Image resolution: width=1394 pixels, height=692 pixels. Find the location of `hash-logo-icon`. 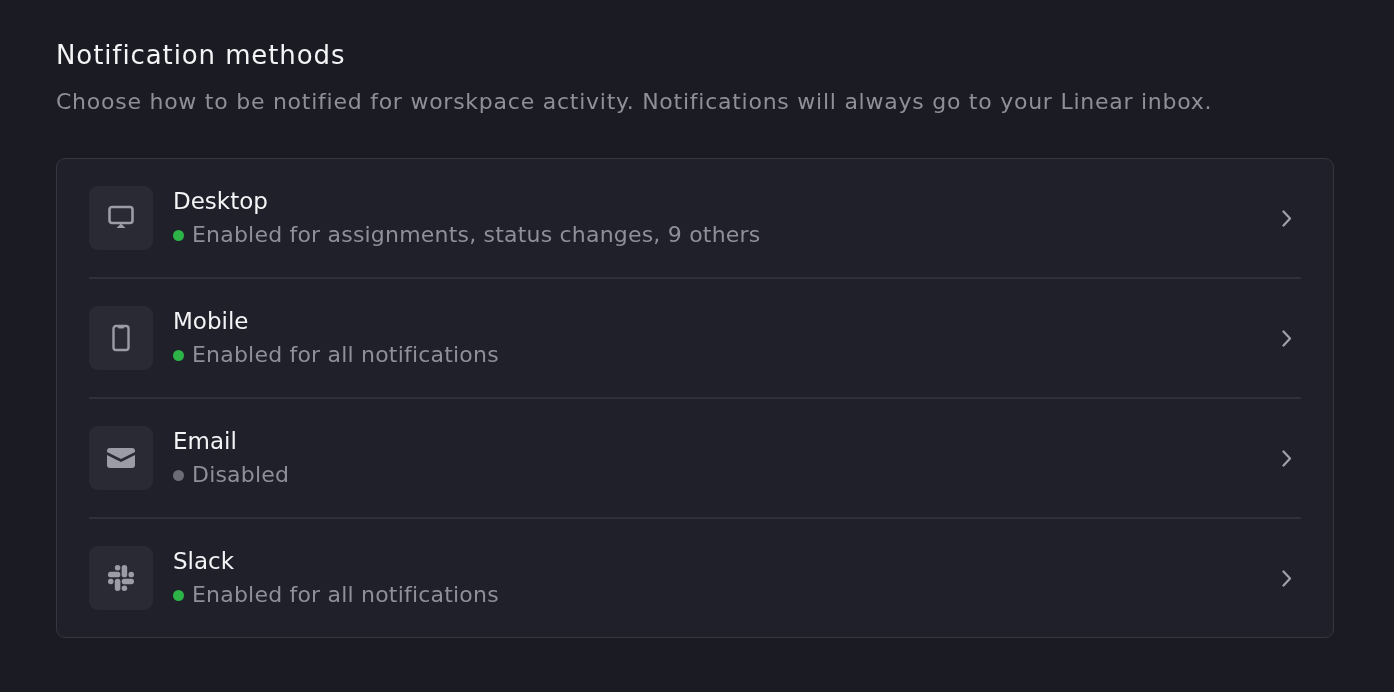

hash-logo-icon is located at coordinates (121, 578).